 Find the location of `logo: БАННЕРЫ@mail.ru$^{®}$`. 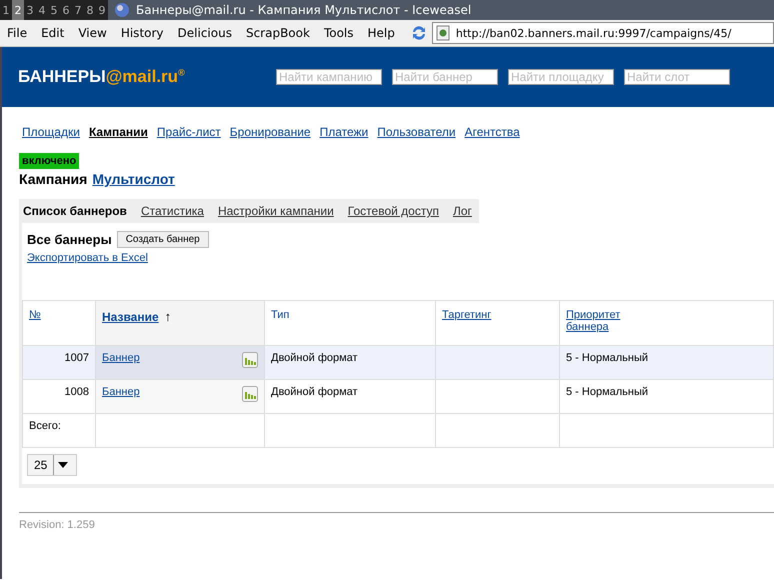

logo: БАННЕРЫ@mail.ru$^{®}$ is located at coordinates (102, 77).